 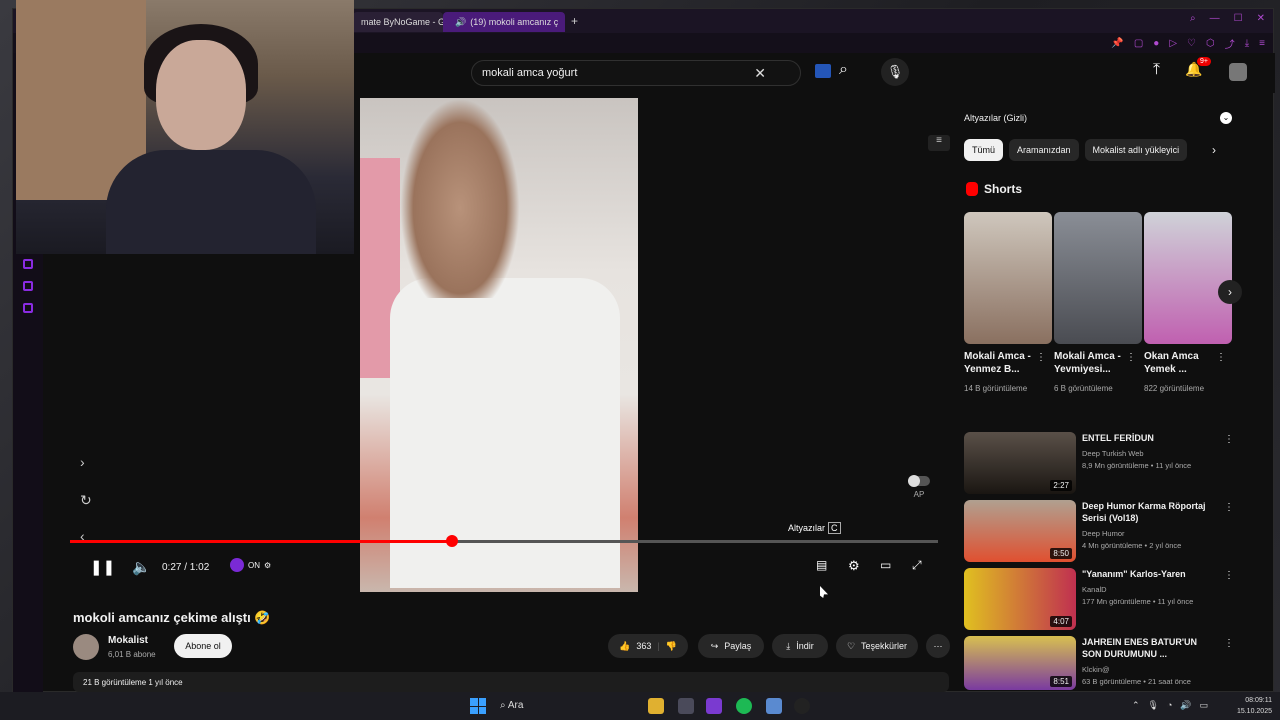 I want to click on subtitles-icon: ▤, so click(x=821, y=565).